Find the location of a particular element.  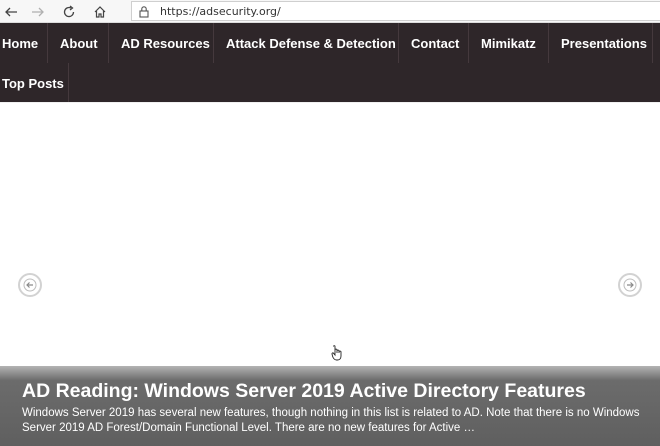

nav-item-ad-resources: AD Resources is located at coordinates (161, 43).